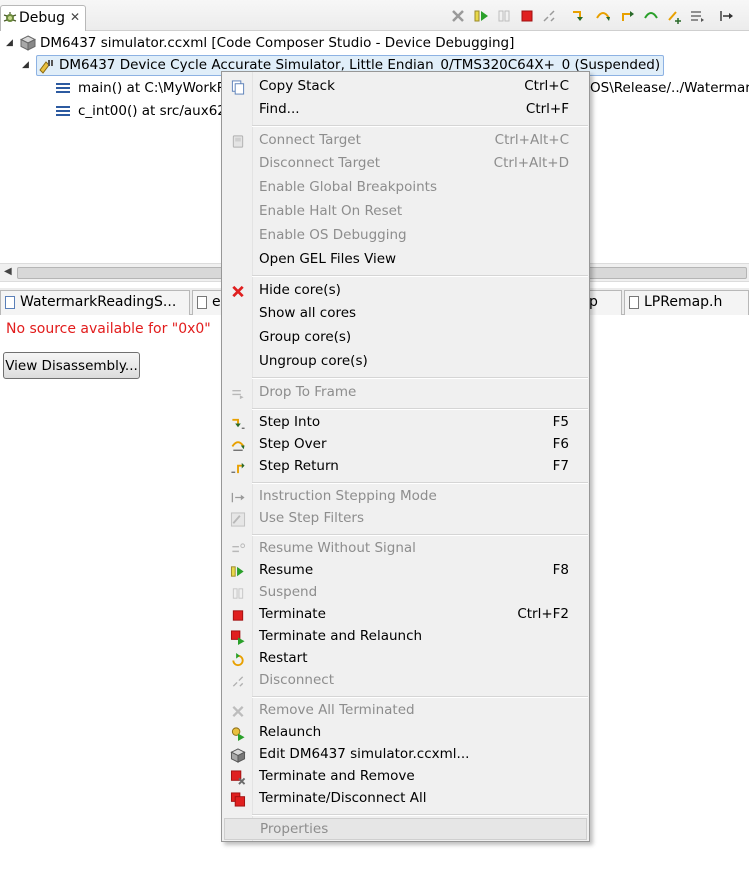 The height and width of the screenshot is (875, 749). Describe the element at coordinates (405, 87) in the screenshot. I see `menu-item-copy-stack: Copy Stack Ctrl+C` at that location.